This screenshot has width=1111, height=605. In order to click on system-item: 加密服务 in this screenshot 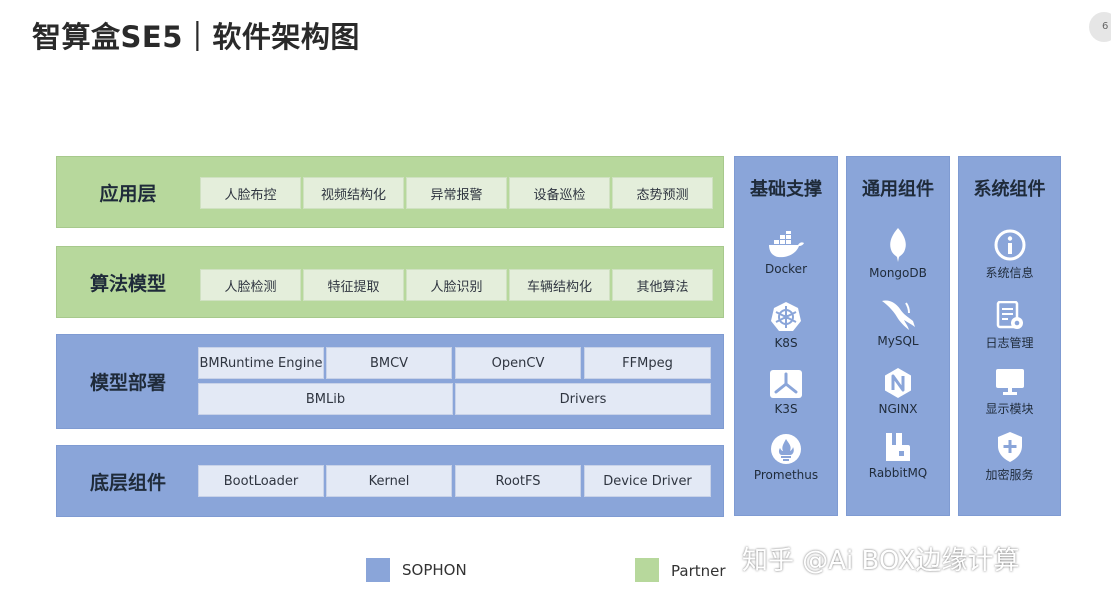, I will do `click(1009, 457)`.